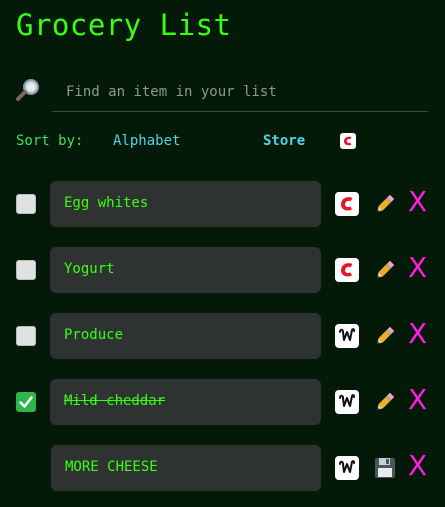 The width and height of the screenshot is (445, 507). Describe the element at coordinates (284, 141) in the screenshot. I see `sort-option-store: Store` at that location.